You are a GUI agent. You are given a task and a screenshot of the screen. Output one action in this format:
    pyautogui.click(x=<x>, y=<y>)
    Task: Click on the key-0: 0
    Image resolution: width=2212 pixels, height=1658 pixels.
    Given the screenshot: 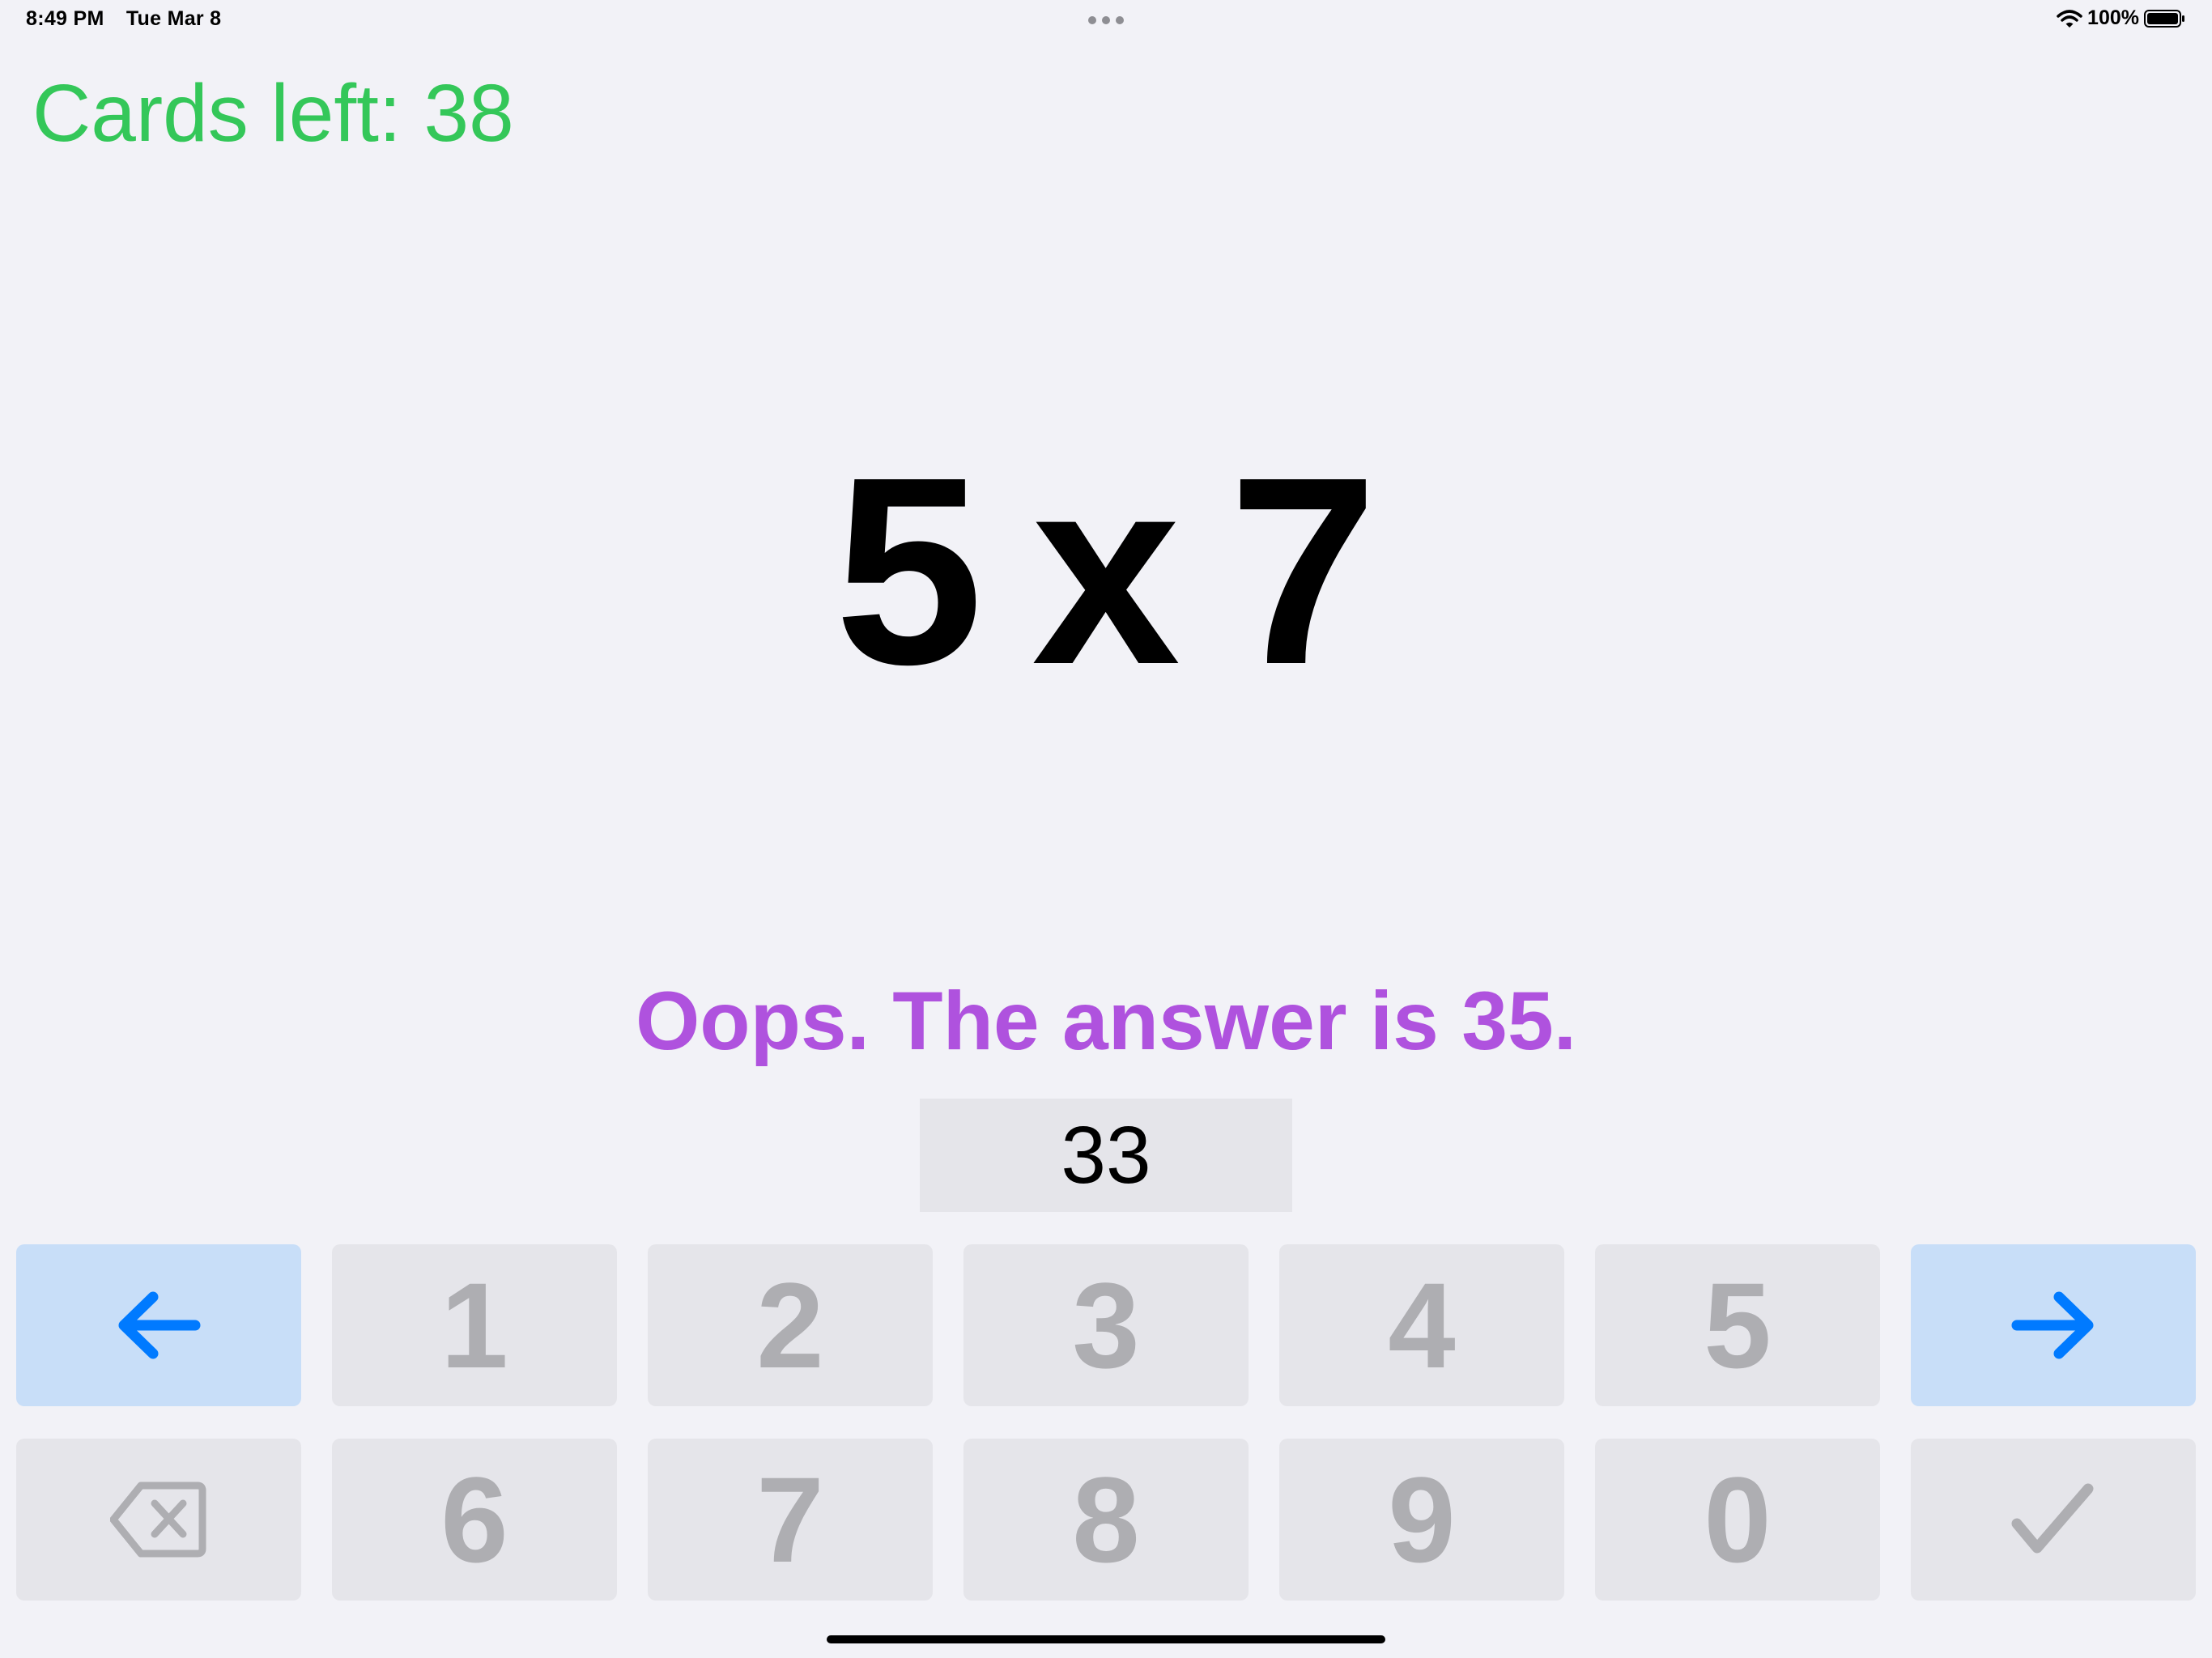 What is the action you would take?
    pyautogui.click(x=1738, y=1520)
    